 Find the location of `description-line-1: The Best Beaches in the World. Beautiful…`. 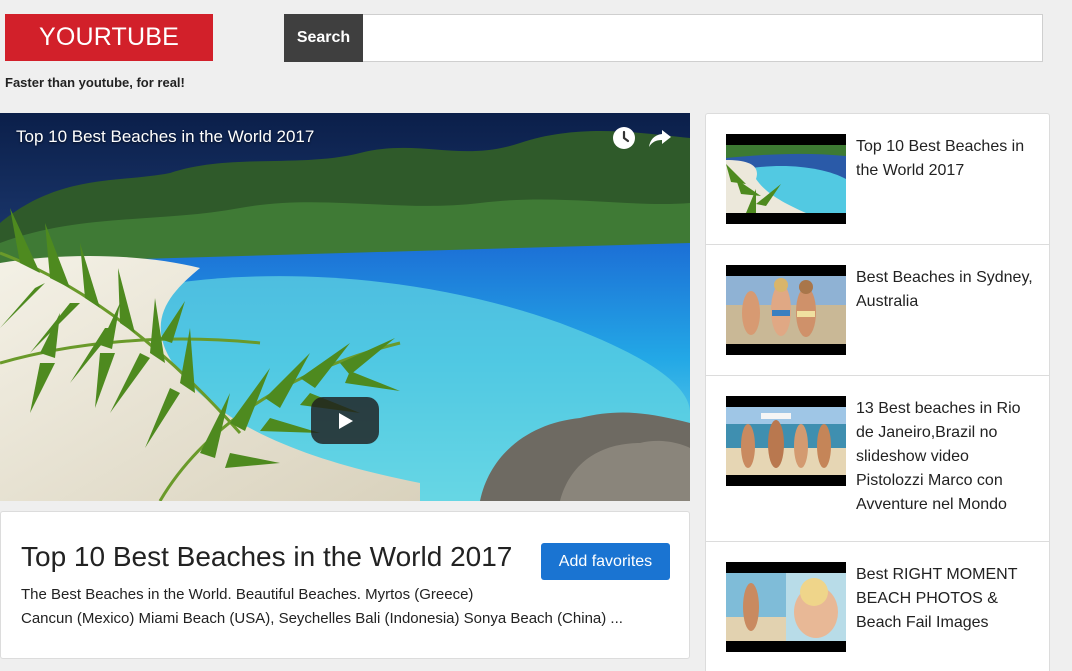

description-line-1: The Best Beaches in the World. Beautiful… is located at coordinates (247, 594).